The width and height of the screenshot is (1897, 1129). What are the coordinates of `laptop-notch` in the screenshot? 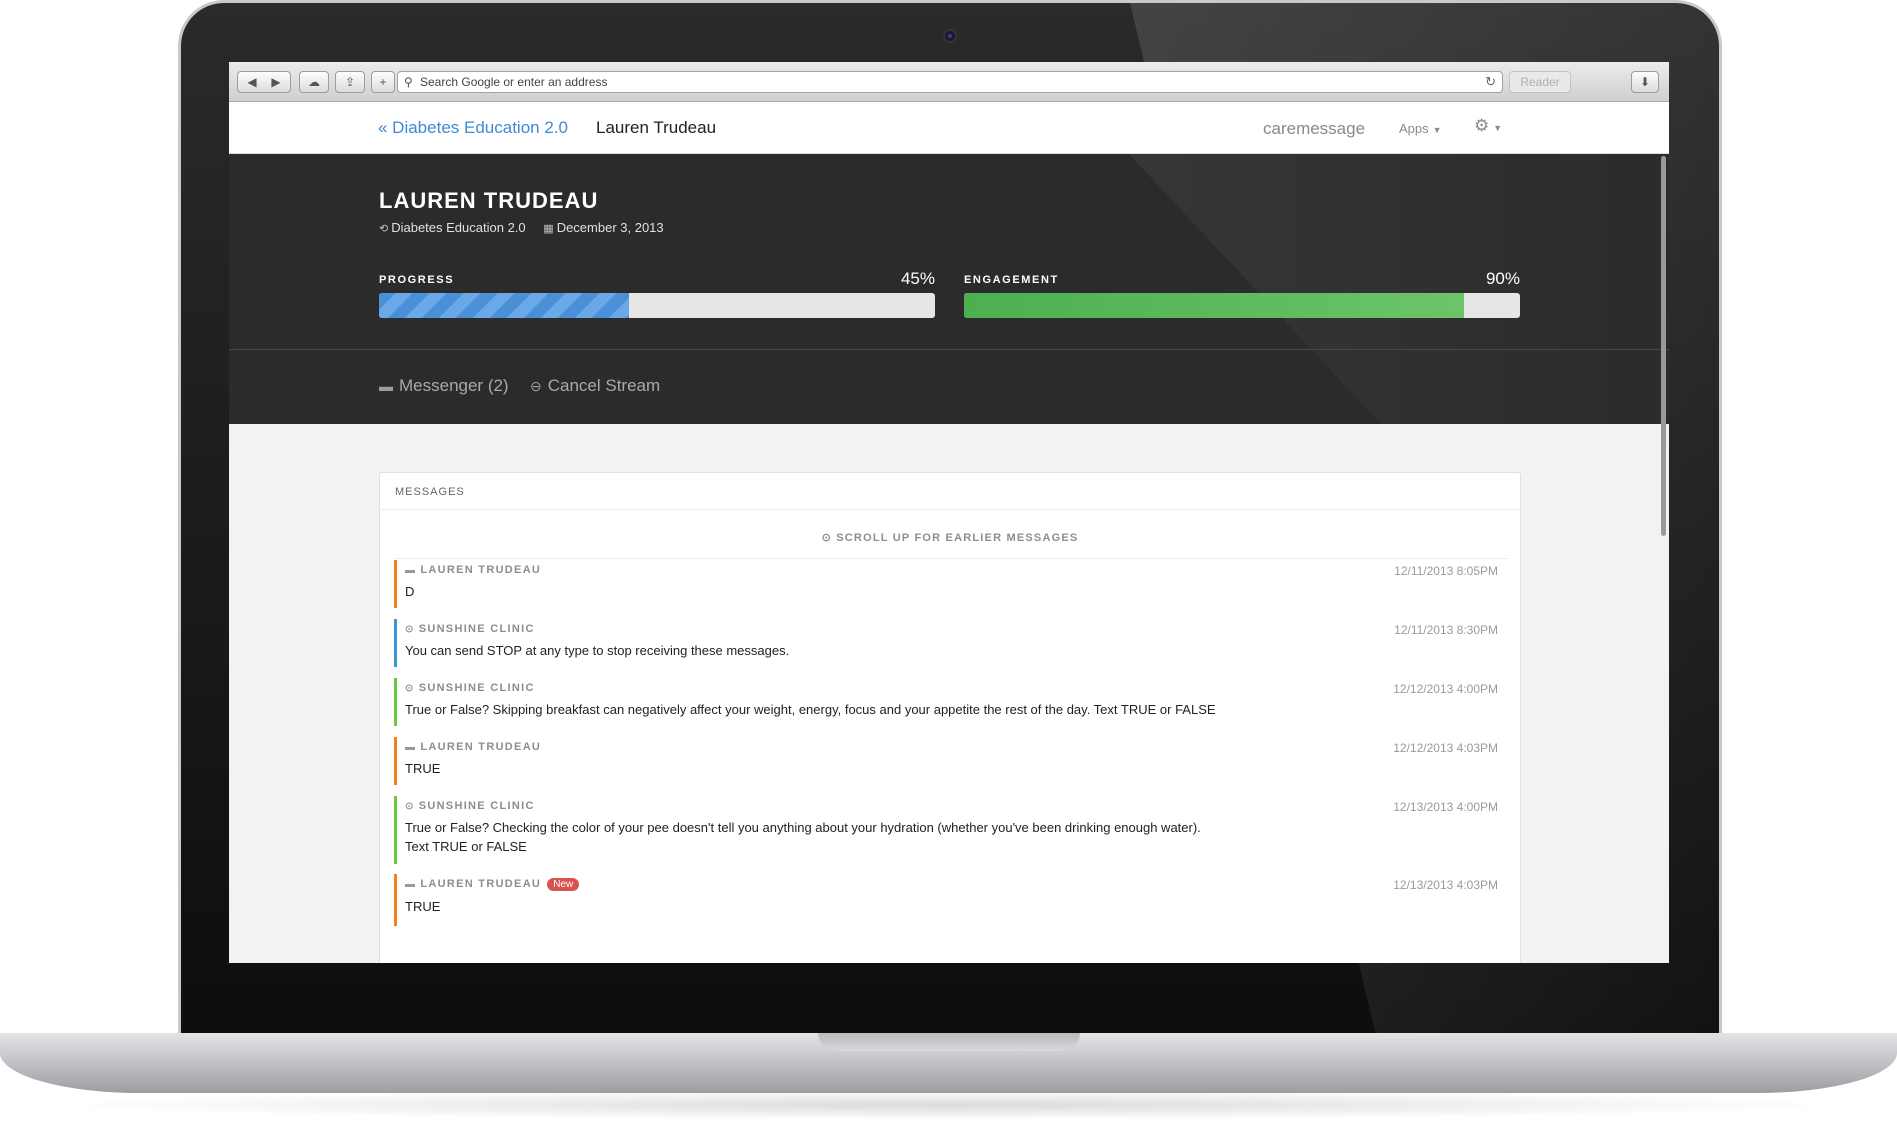 It's located at (949, 1042).